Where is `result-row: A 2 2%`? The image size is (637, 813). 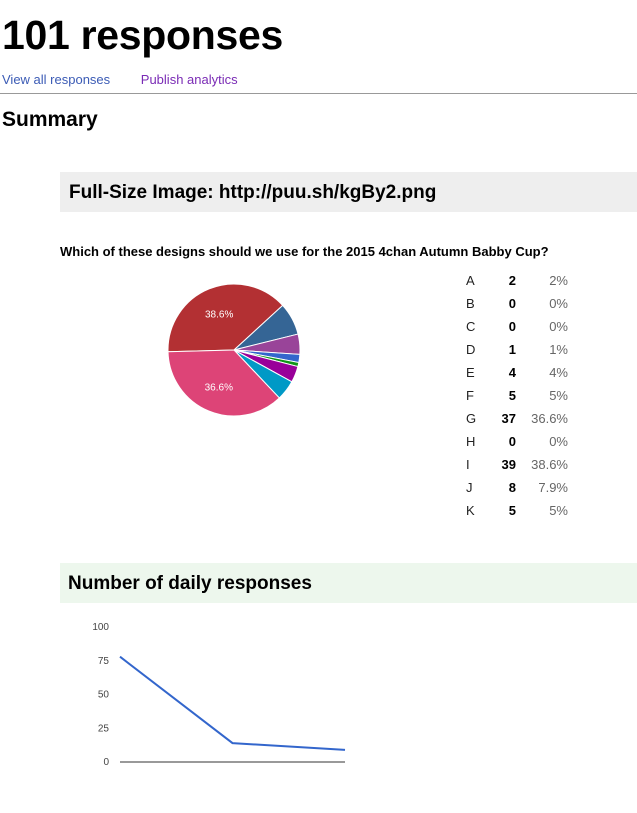 result-row: A 2 2% is located at coordinates (517, 280).